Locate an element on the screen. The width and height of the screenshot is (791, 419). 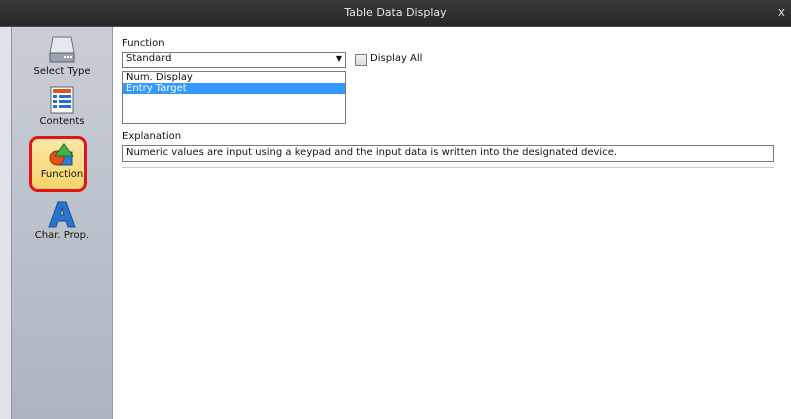
chevron-down-icon: ▼ is located at coordinates (339, 58).